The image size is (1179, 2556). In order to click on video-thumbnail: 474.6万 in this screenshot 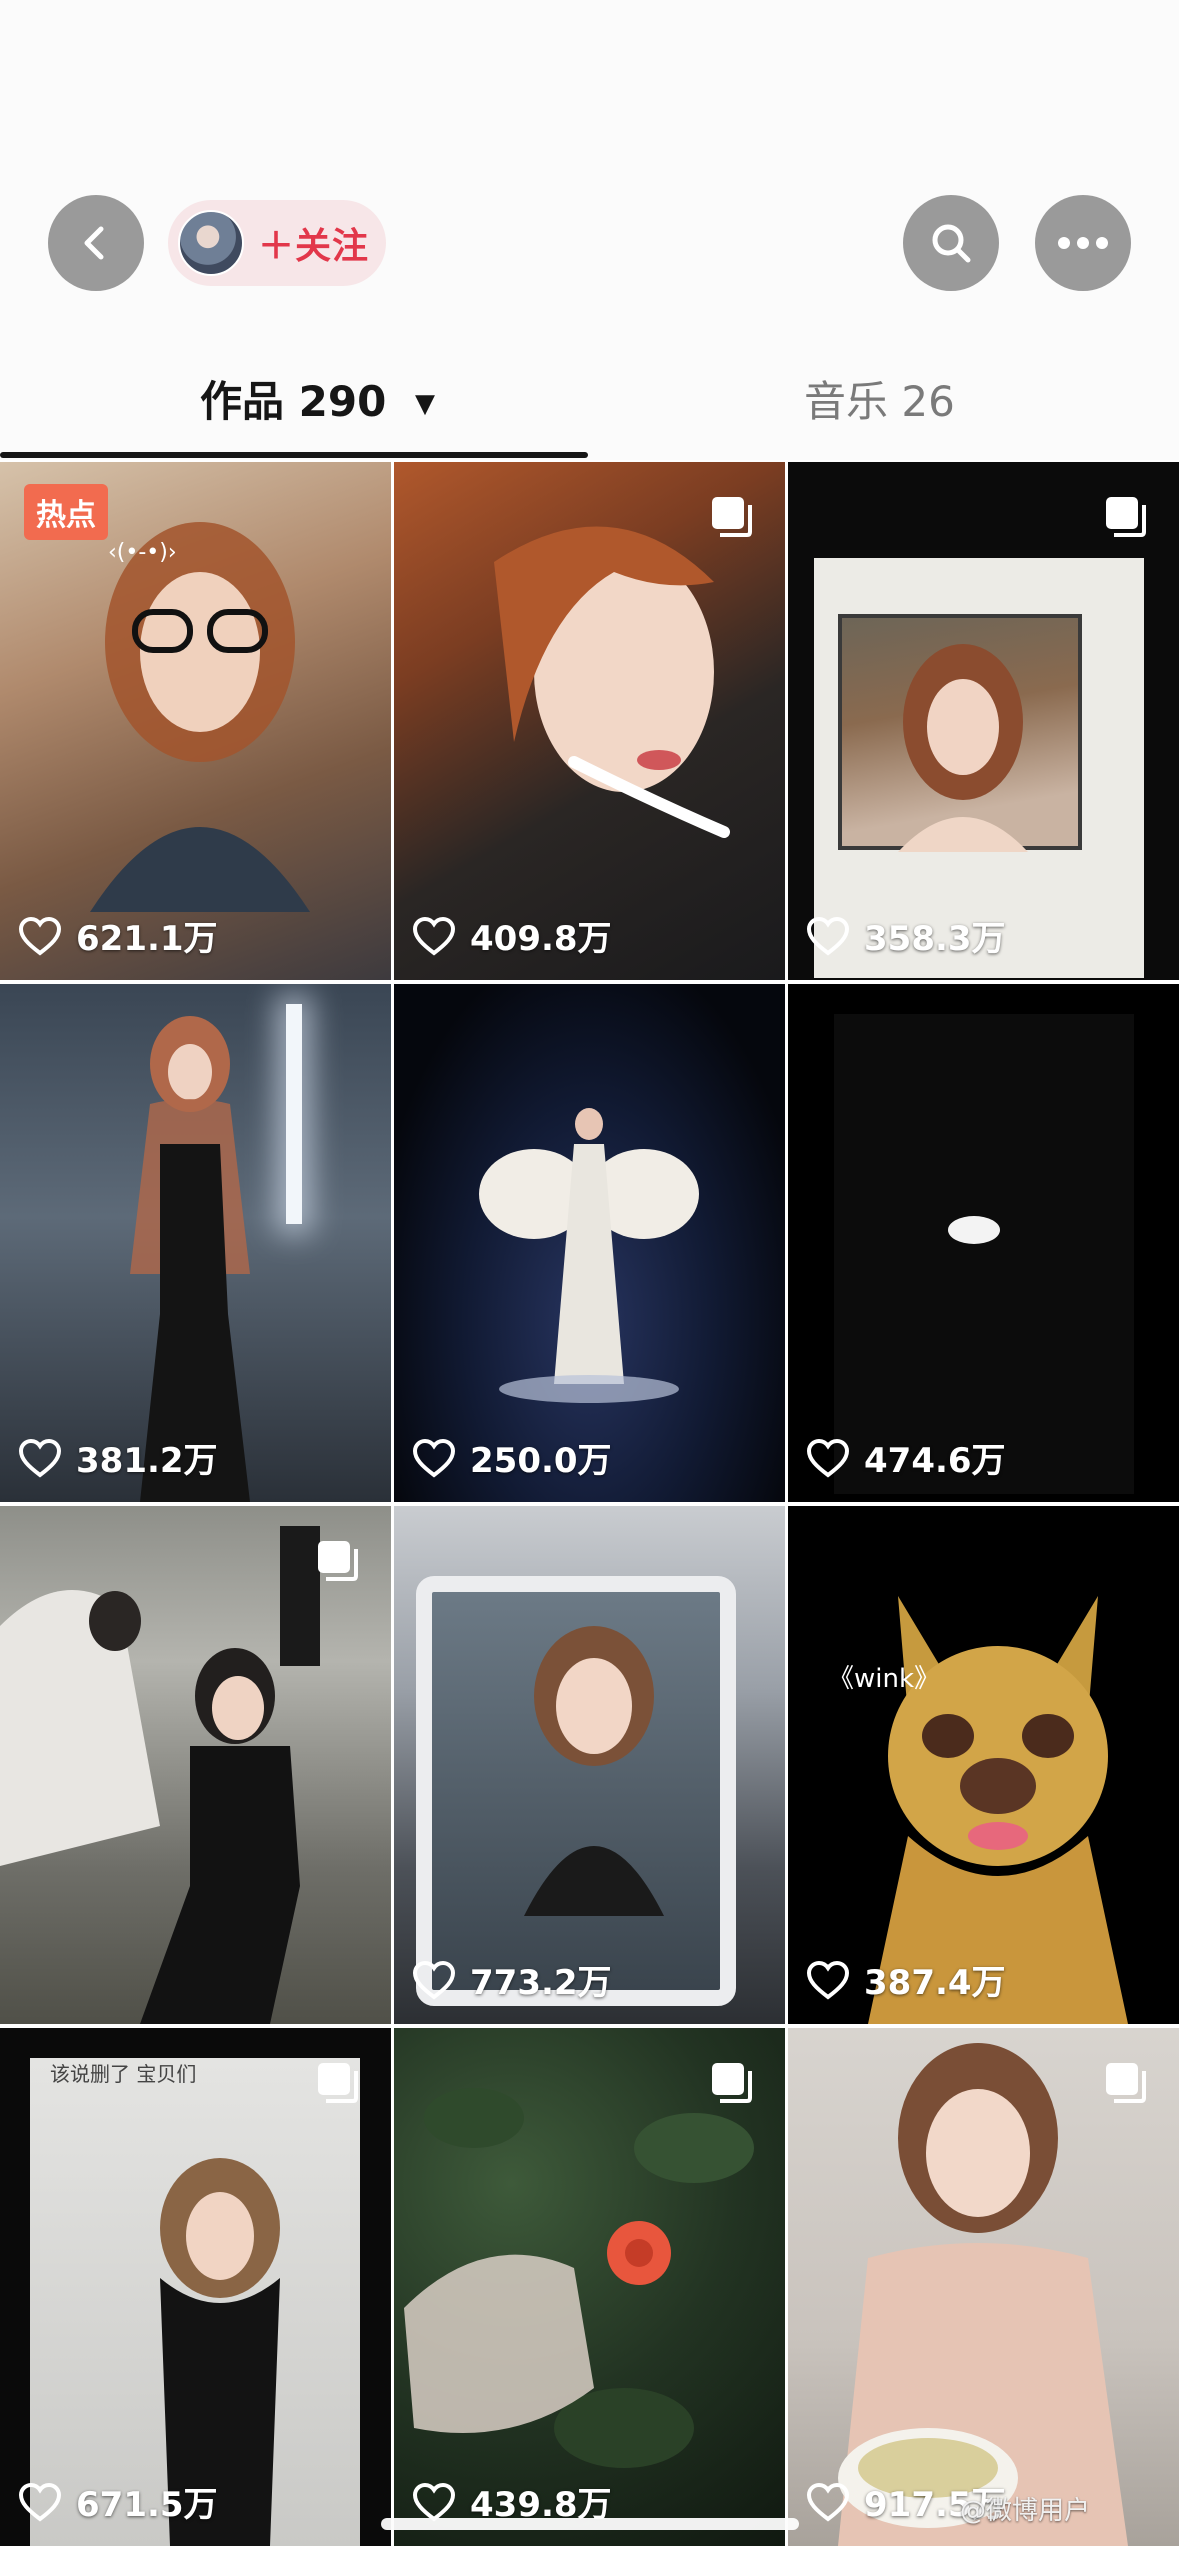, I will do `click(983, 1243)`.